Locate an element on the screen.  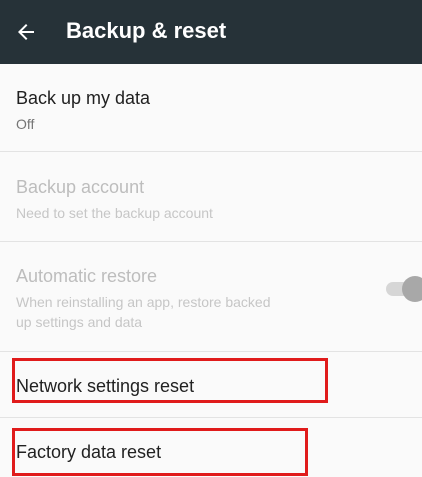
item-subtitle-line1: When reinstalling an app, restore backed is located at coordinates (143, 302).